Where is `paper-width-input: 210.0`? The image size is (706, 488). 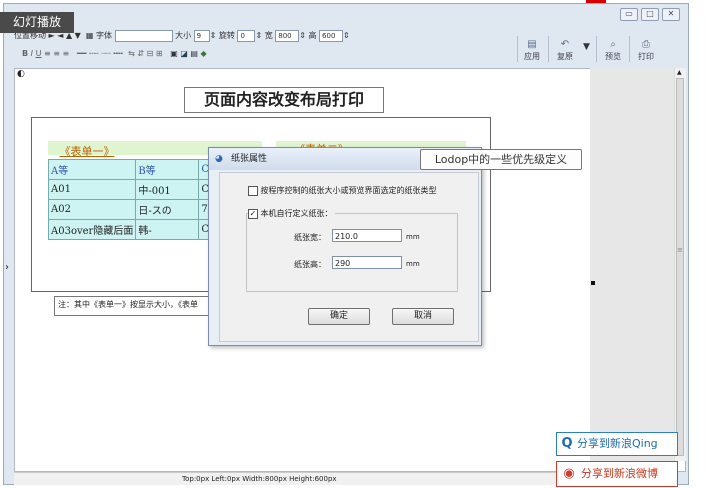
paper-width-input: 210.0 is located at coordinates (367, 235).